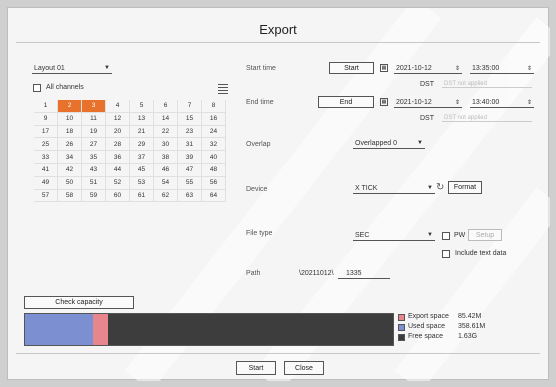  What do you see at coordinates (118, 196) in the screenshot?
I see `channel-cell: 60` at bounding box center [118, 196].